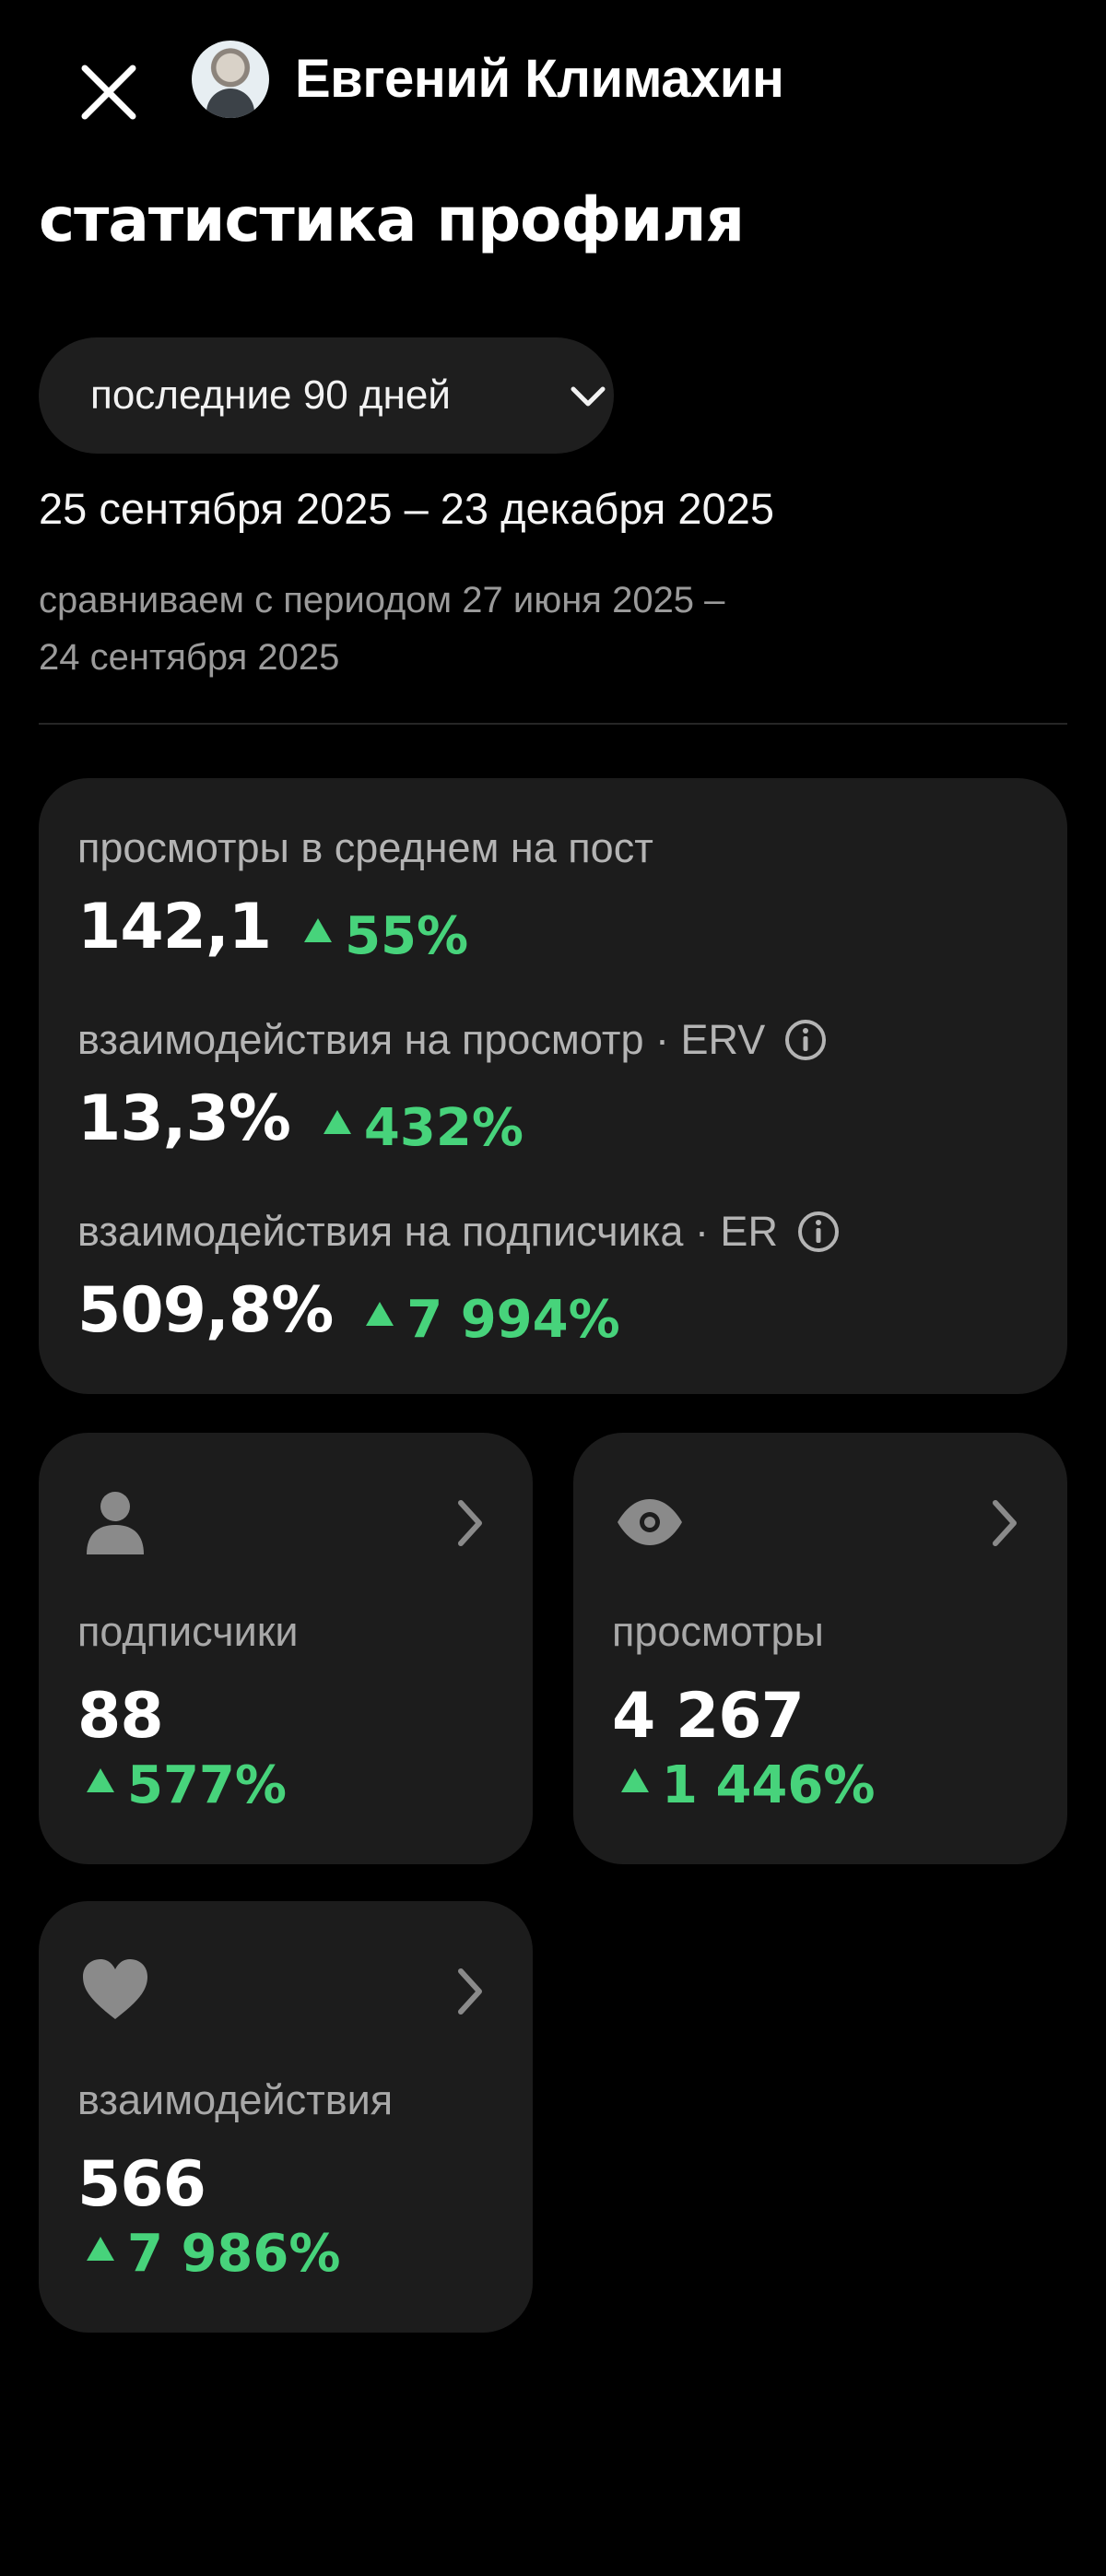  What do you see at coordinates (553, 724) in the screenshot?
I see `divider` at bounding box center [553, 724].